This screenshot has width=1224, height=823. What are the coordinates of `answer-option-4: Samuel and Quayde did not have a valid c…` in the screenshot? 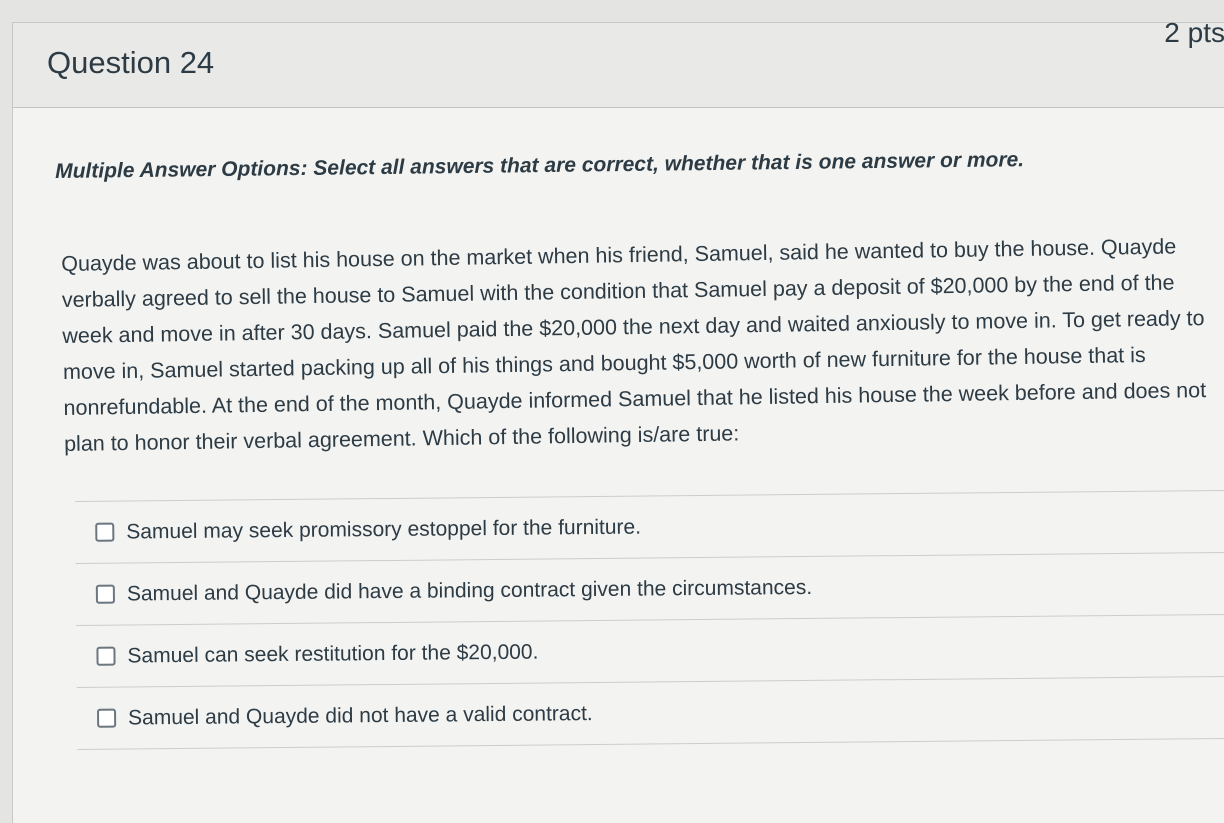 It's located at (650, 713).